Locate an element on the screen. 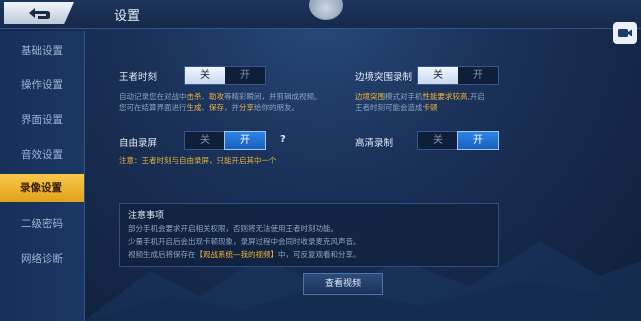 Image resolution: width=641 pixels, height=321 pixels. edge-record-label: 边境突围录制 is located at coordinates (384, 77).